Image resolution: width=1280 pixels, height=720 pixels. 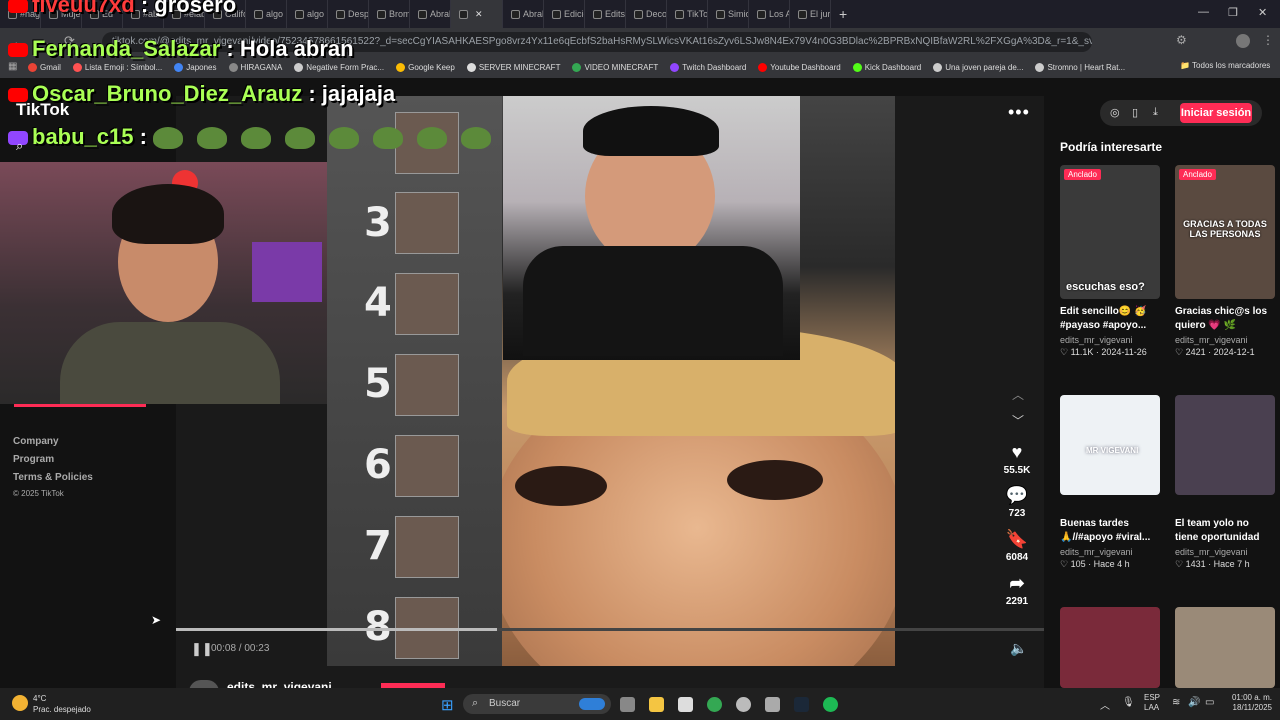 What do you see at coordinates (1268, 40) in the screenshot?
I see `menu-icon: ⋮` at bounding box center [1268, 40].